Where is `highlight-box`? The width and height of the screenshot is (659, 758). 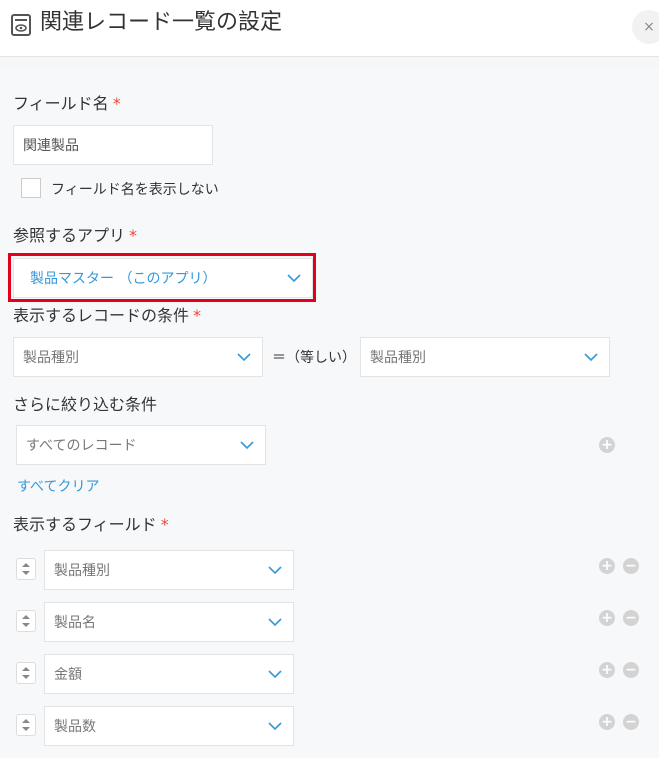
highlight-box is located at coordinates (162, 277).